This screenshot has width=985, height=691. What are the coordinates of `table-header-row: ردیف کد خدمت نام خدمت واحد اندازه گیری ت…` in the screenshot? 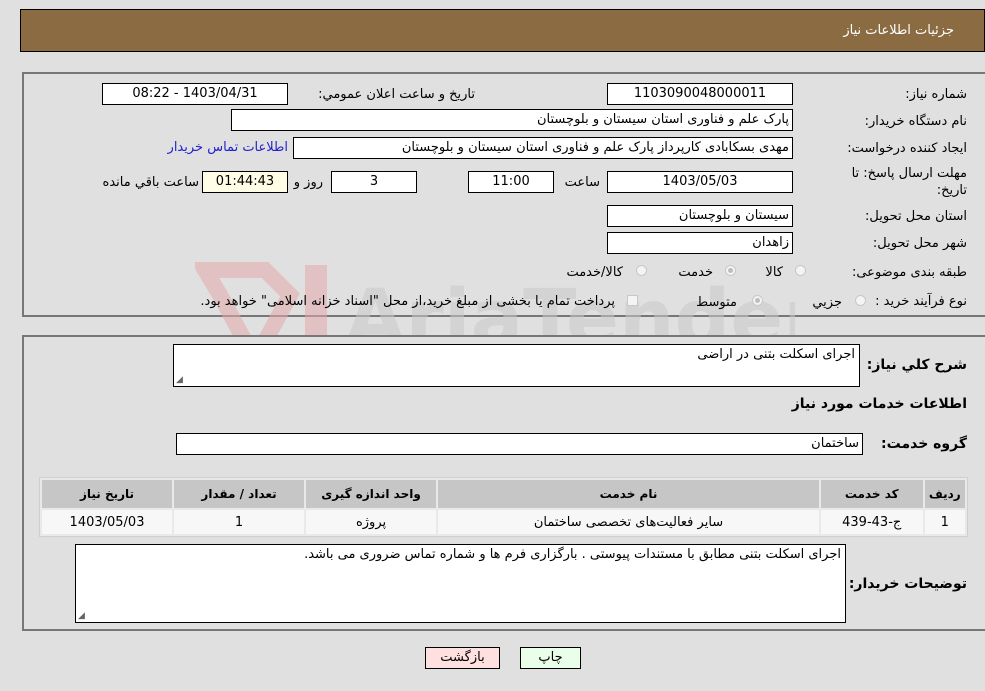 It's located at (503, 494).